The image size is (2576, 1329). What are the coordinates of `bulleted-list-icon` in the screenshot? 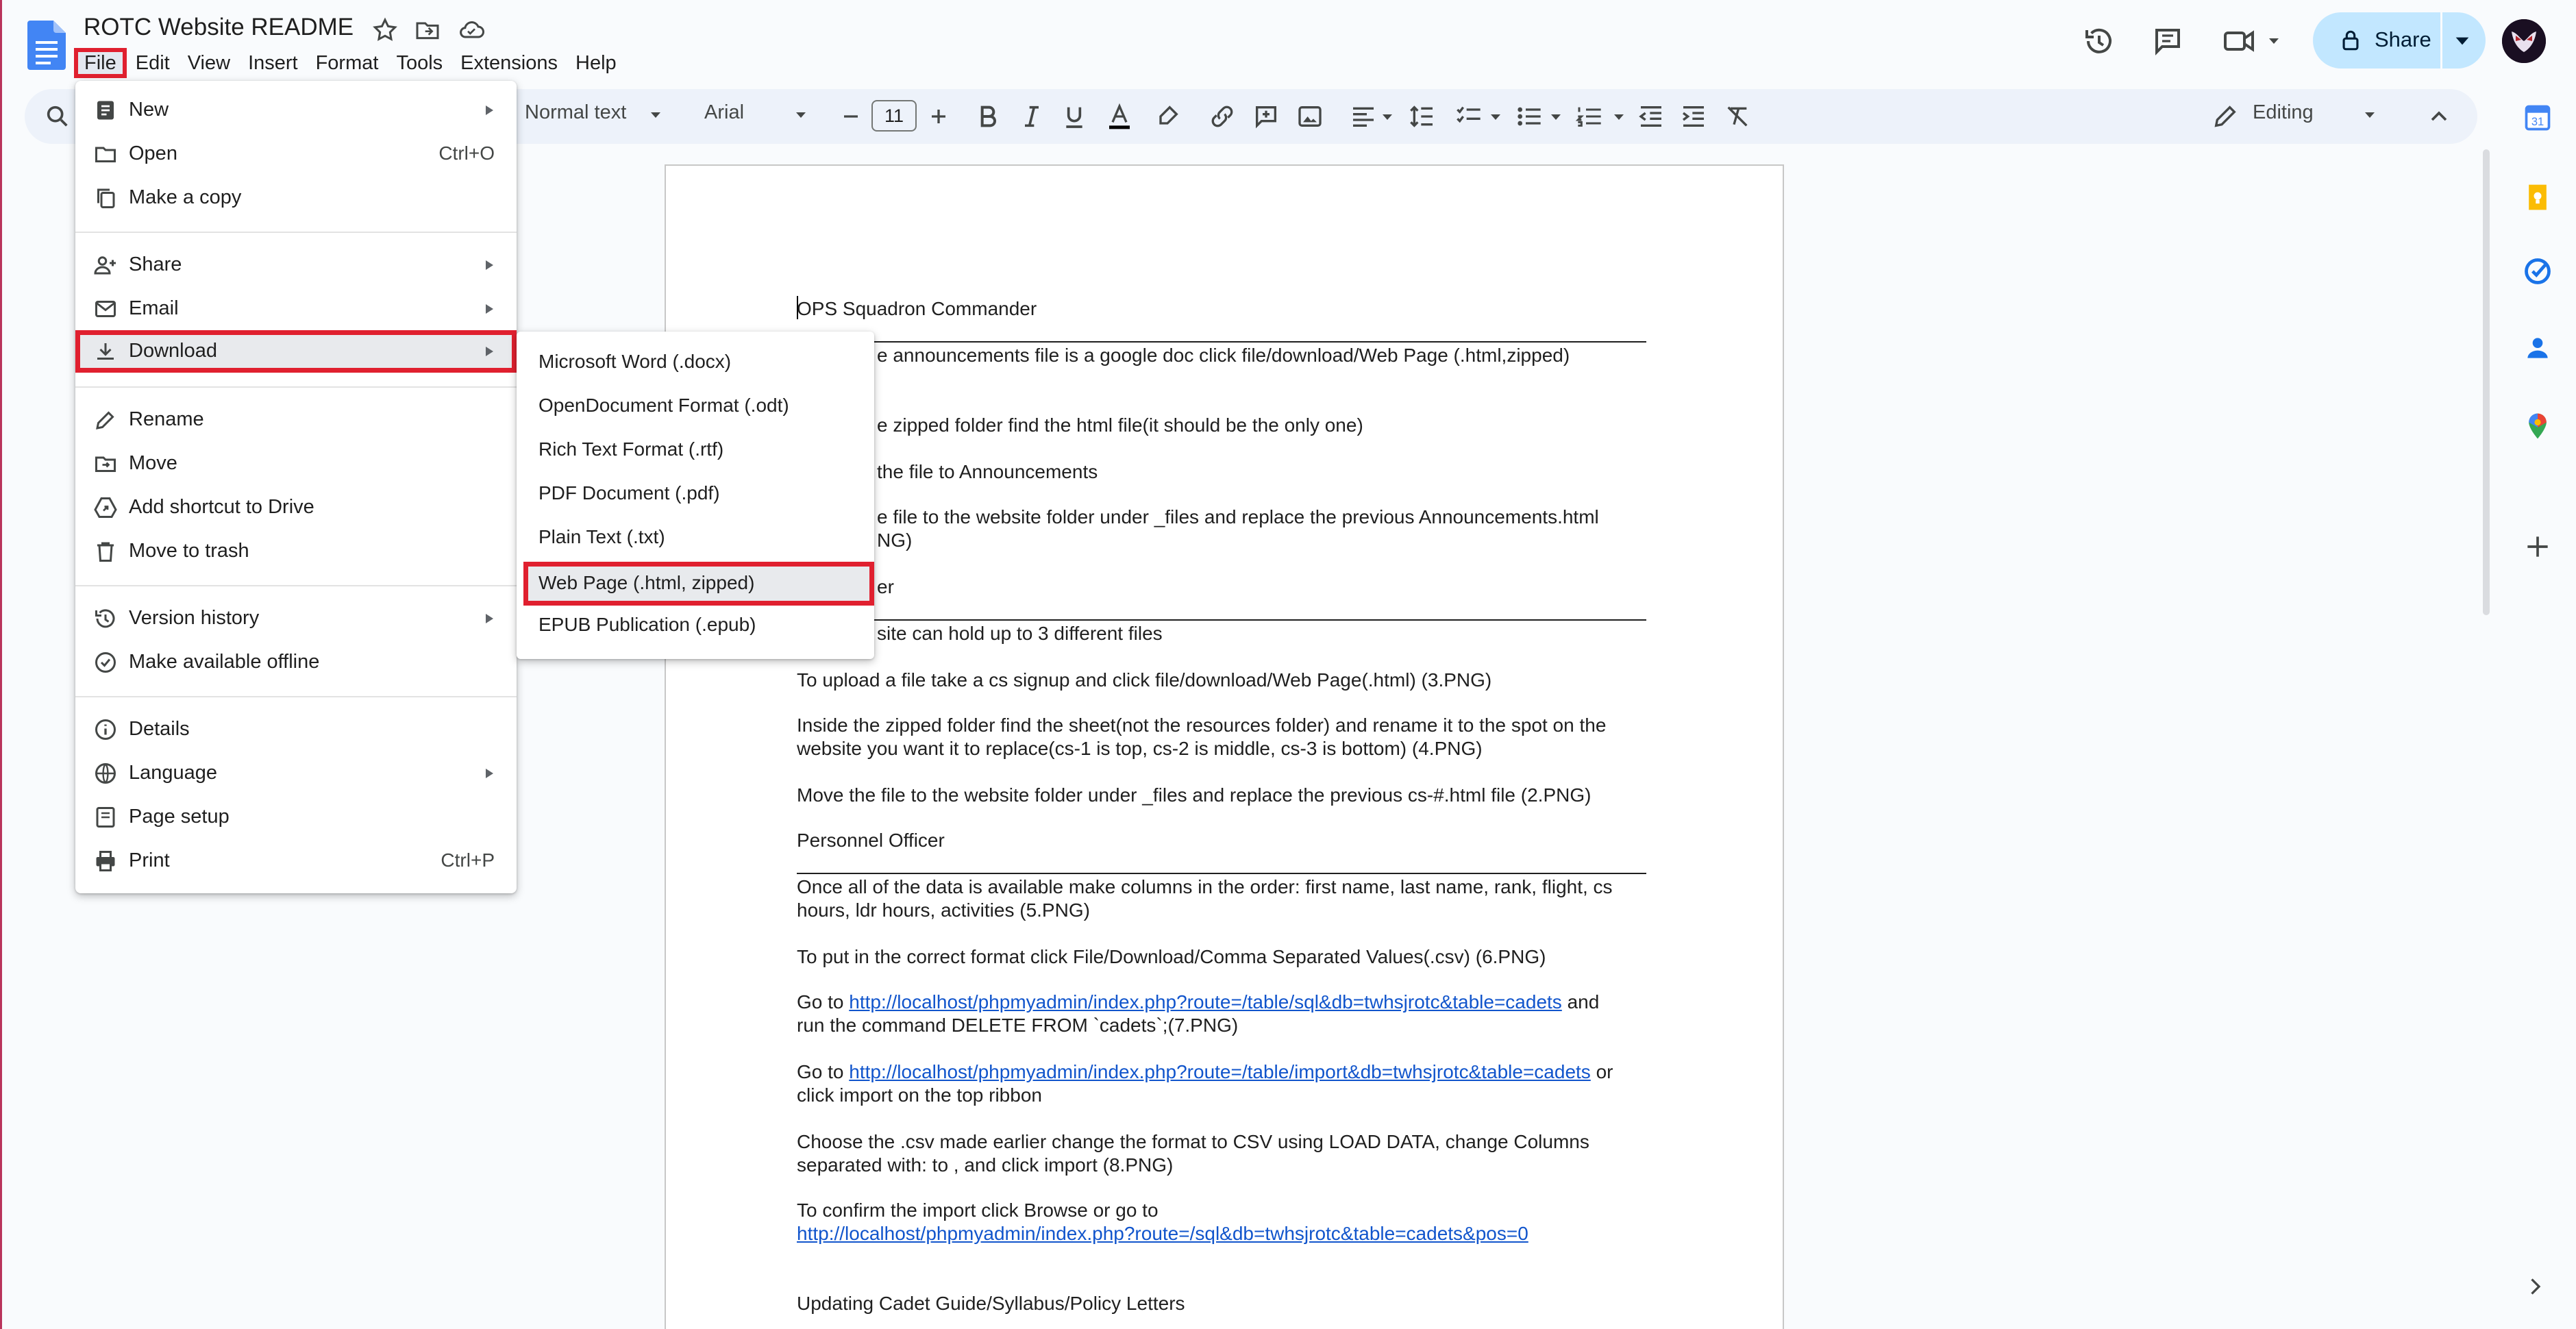 It's located at (1529, 116).